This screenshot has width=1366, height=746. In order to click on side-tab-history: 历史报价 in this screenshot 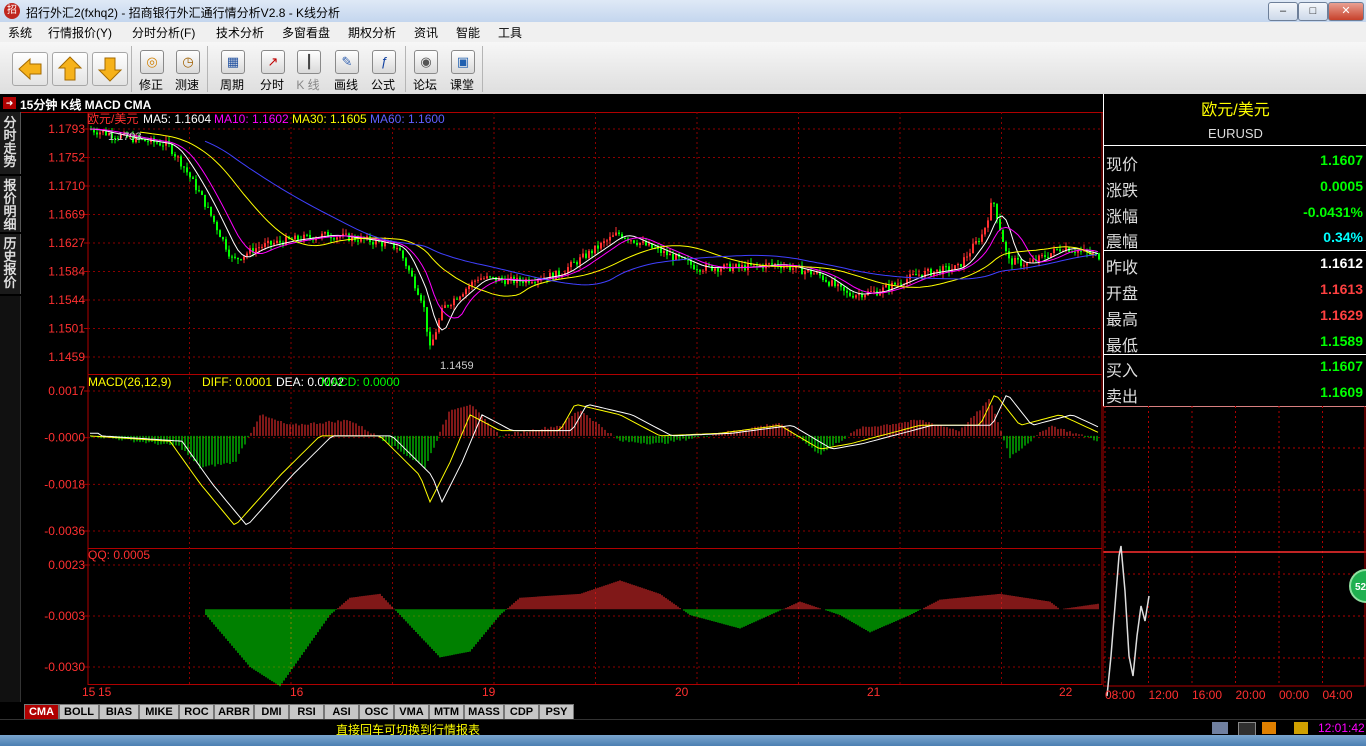, I will do `click(10, 264)`.